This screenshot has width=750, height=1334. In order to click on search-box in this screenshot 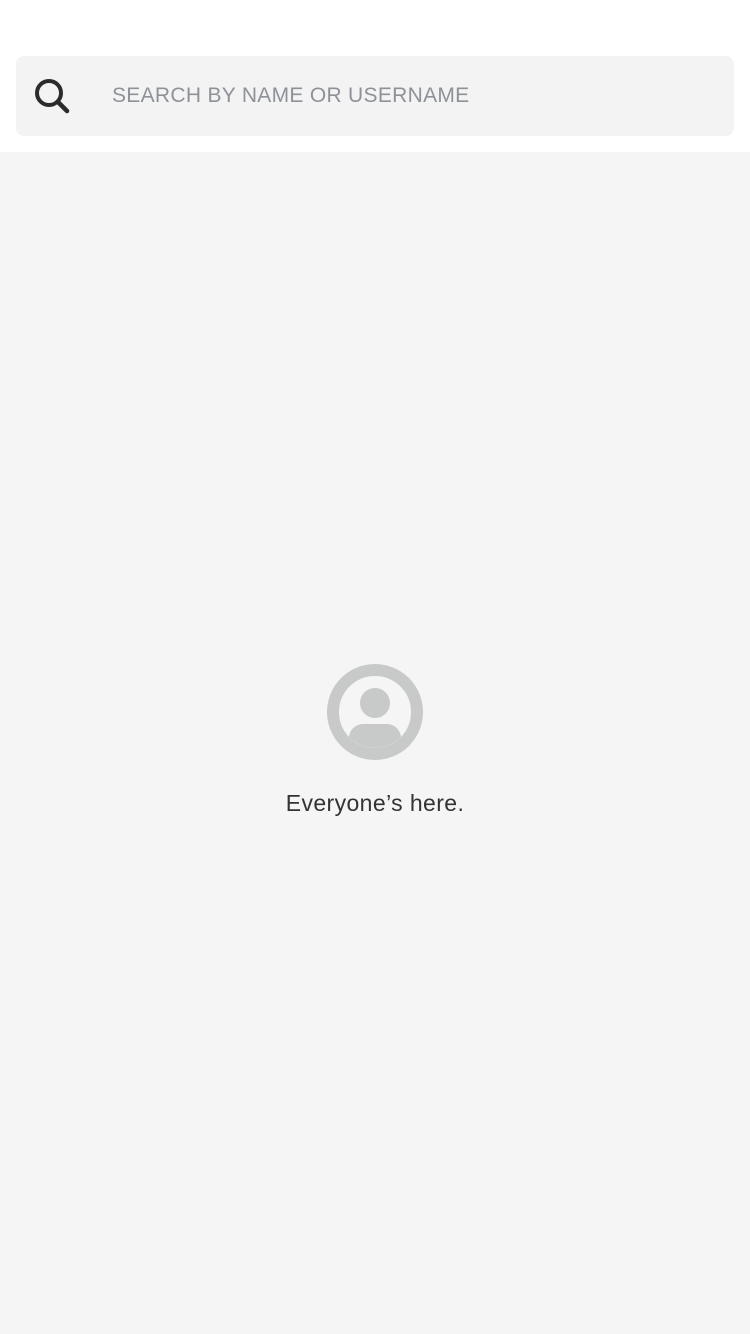, I will do `click(375, 96)`.